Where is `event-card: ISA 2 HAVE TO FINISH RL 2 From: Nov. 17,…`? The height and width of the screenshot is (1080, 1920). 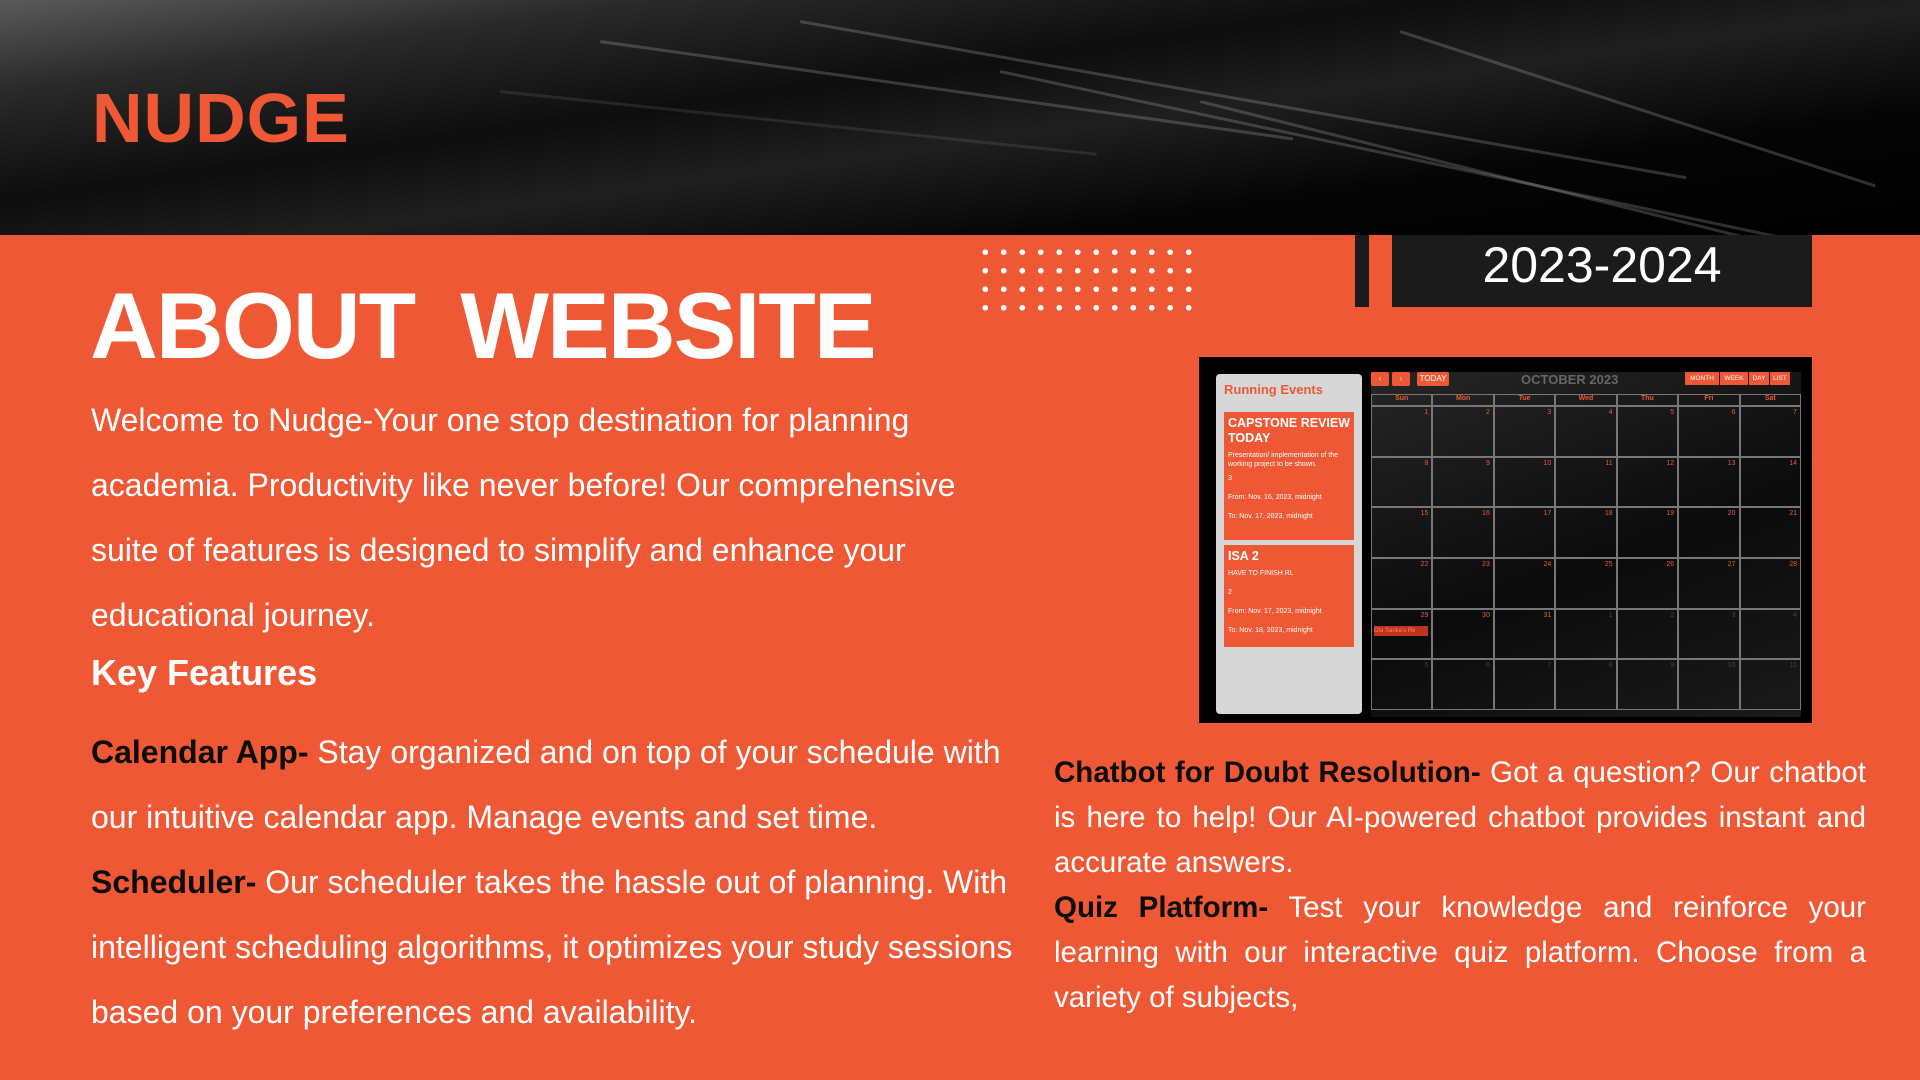
event-card: ISA 2 HAVE TO FINISH RL 2 From: Nov. 17,… is located at coordinates (1289, 596).